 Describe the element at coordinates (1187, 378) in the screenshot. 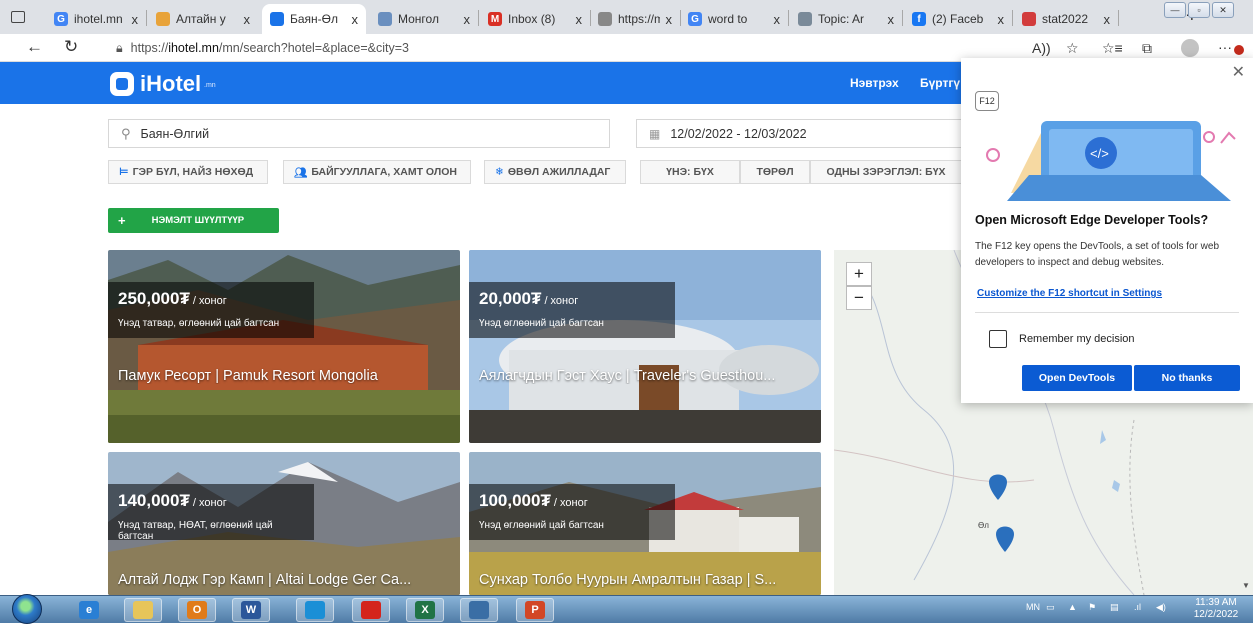

I see `no-thanks-button: No thanks` at that location.